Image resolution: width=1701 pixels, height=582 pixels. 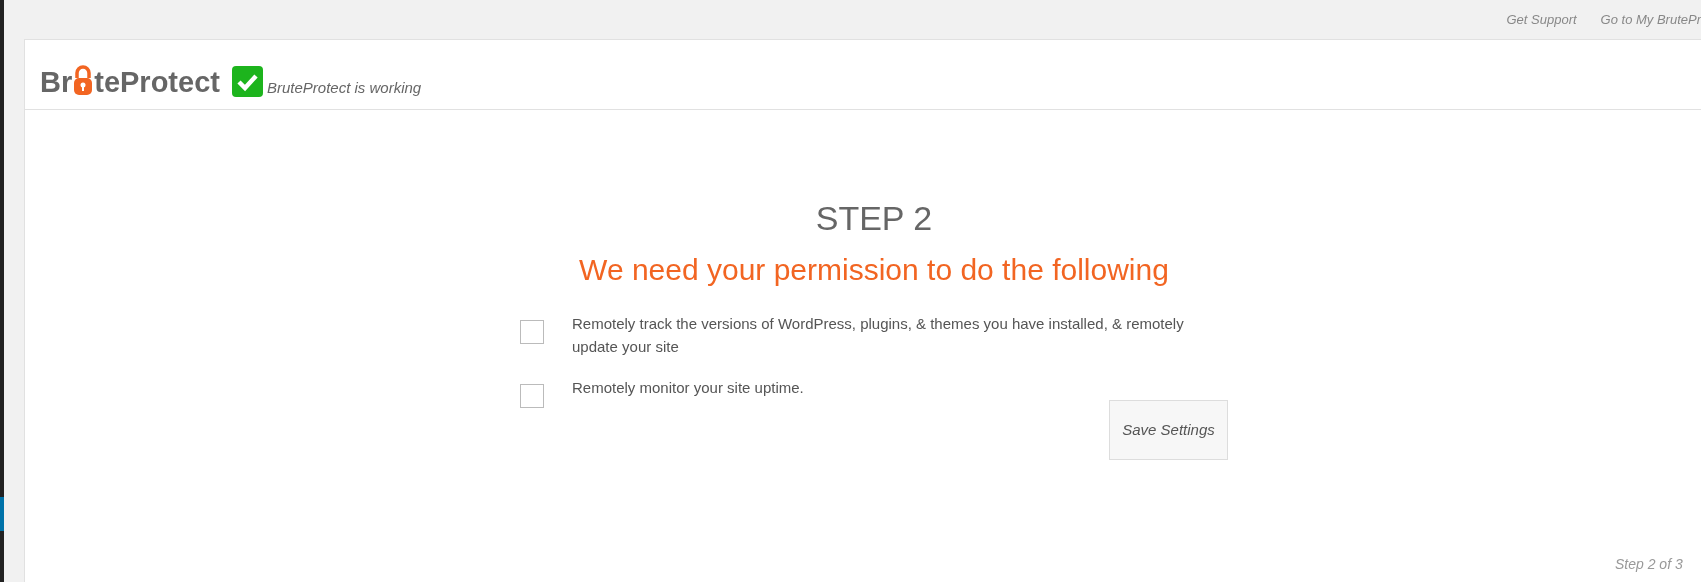 What do you see at coordinates (878, 335) in the screenshot?
I see `permission-label: Remotely track the versions of WordPress, plugins, & themes you have installed, & remotely update your site` at bounding box center [878, 335].